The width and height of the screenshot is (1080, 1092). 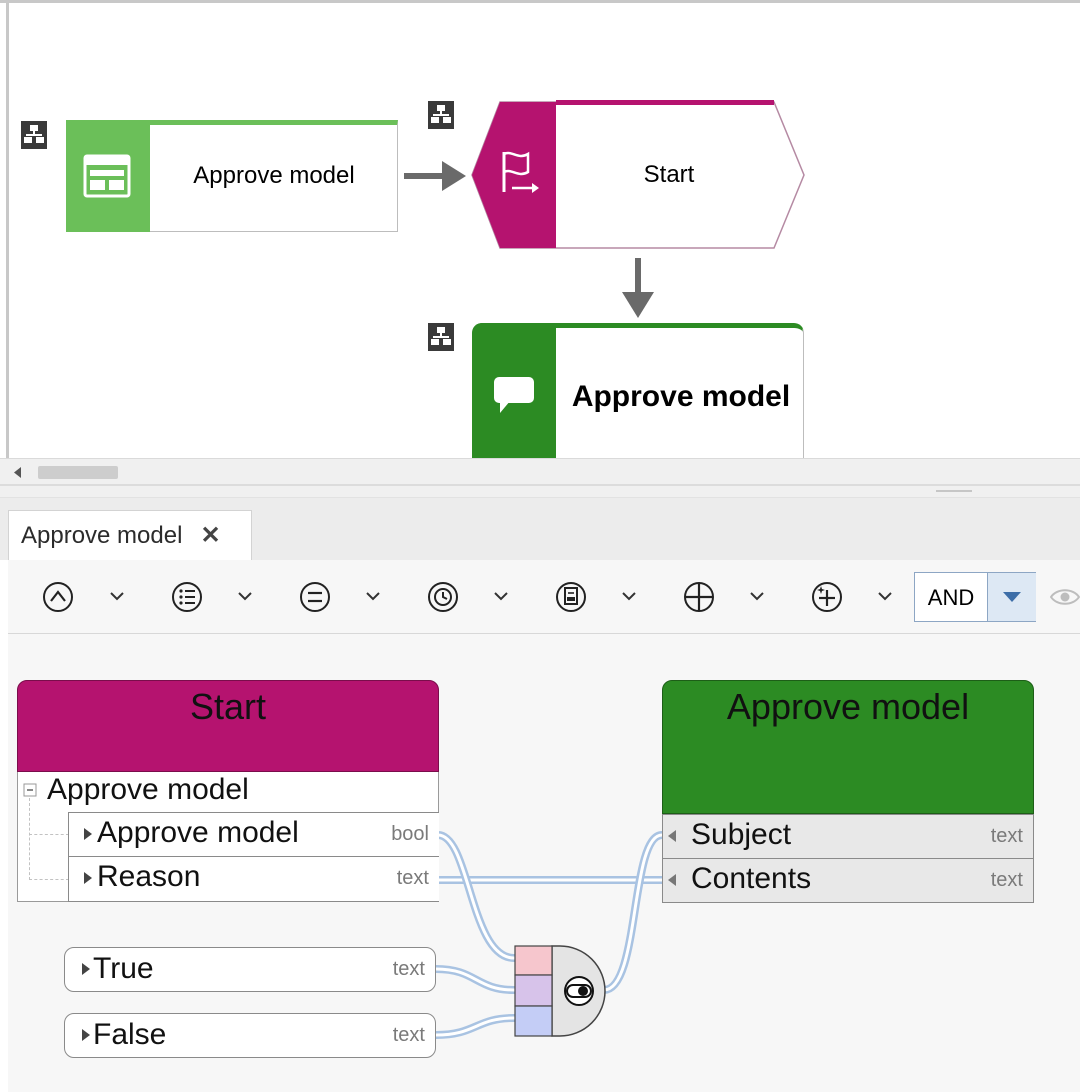 I want to click on tab-approve-model: Approve model ✕, so click(x=130, y=535).